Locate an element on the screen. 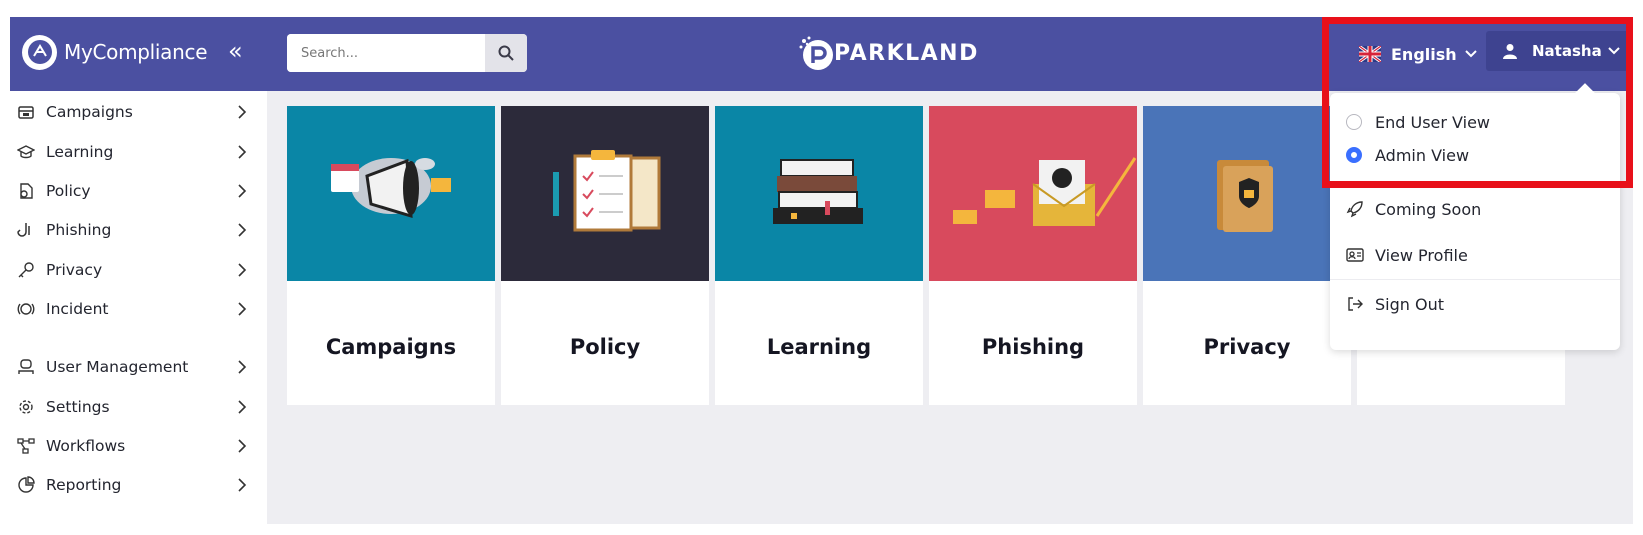 This screenshot has width=1643, height=535. search-icon is located at coordinates (506, 53).